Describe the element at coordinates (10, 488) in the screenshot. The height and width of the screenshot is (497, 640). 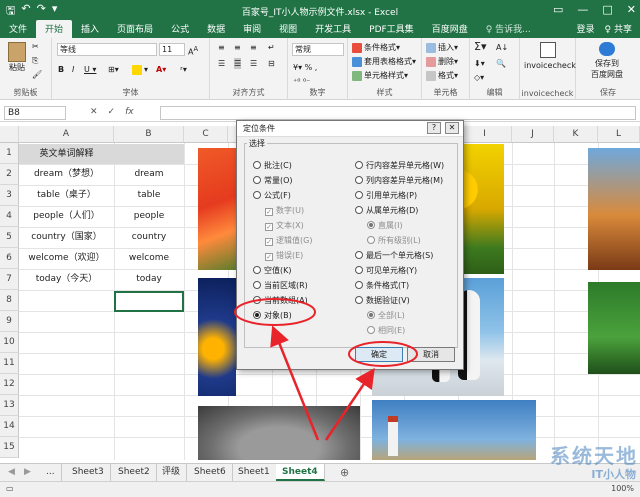
I see `ready-status-icon: ▭` at that location.